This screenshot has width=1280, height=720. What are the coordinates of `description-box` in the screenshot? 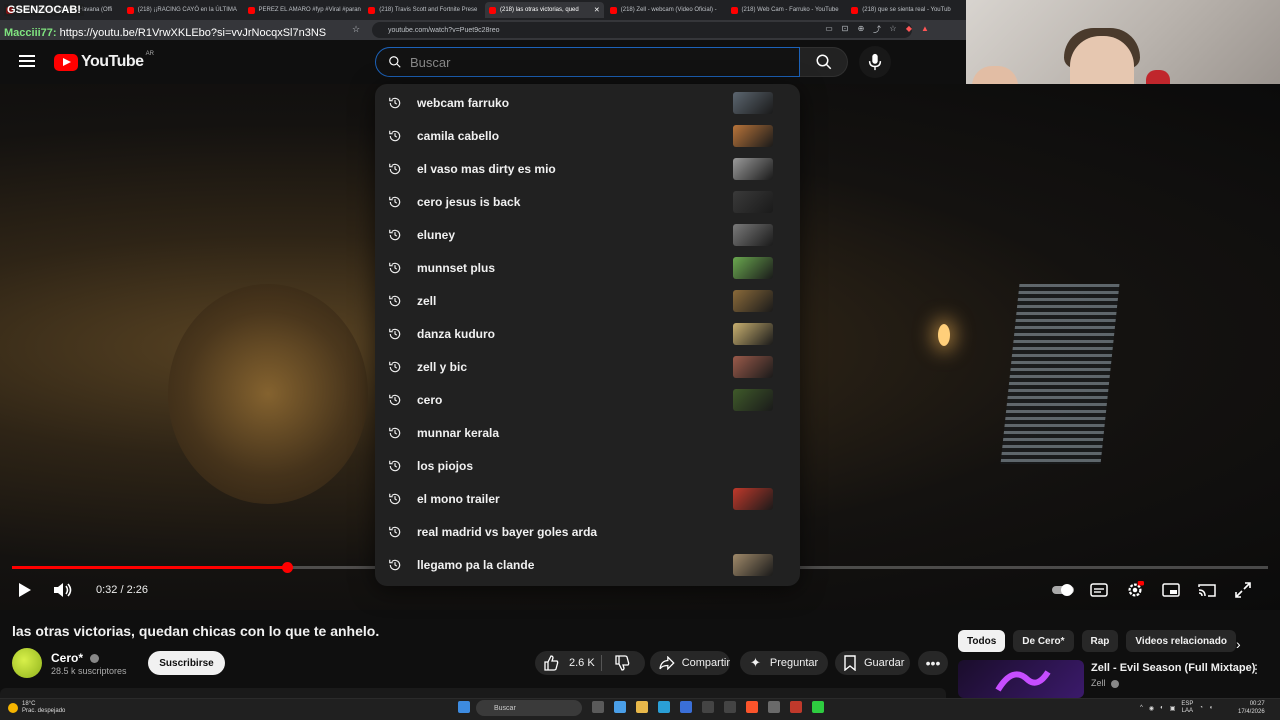 It's located at (473, 693).